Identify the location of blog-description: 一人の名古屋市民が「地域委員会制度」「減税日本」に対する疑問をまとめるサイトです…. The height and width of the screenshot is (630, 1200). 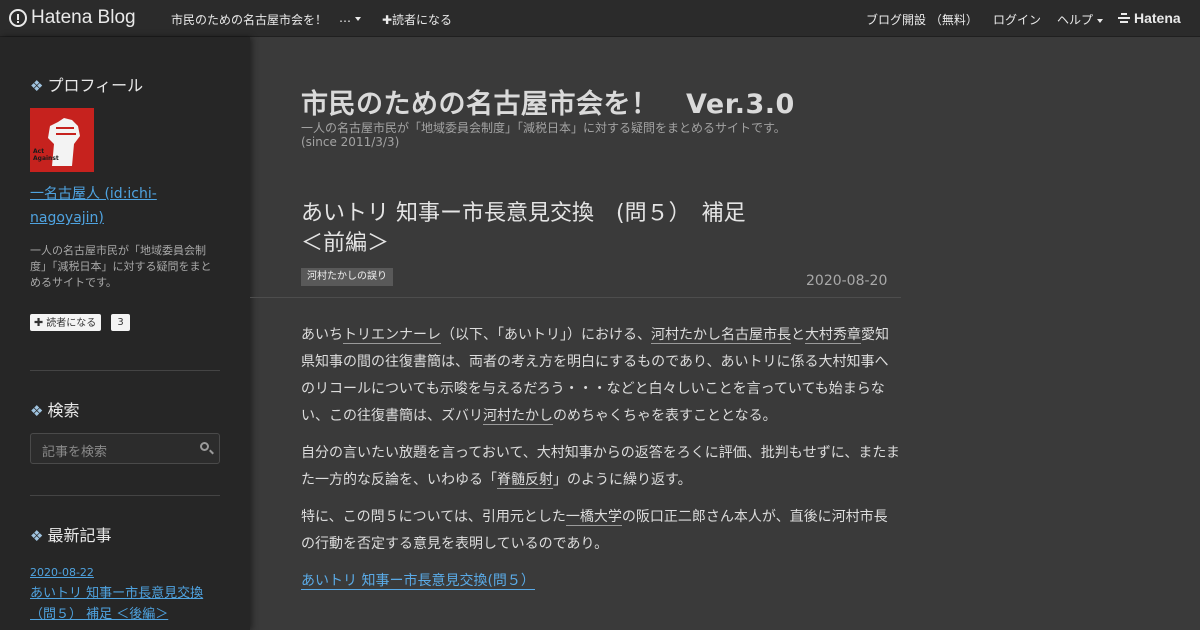
(601, 135).